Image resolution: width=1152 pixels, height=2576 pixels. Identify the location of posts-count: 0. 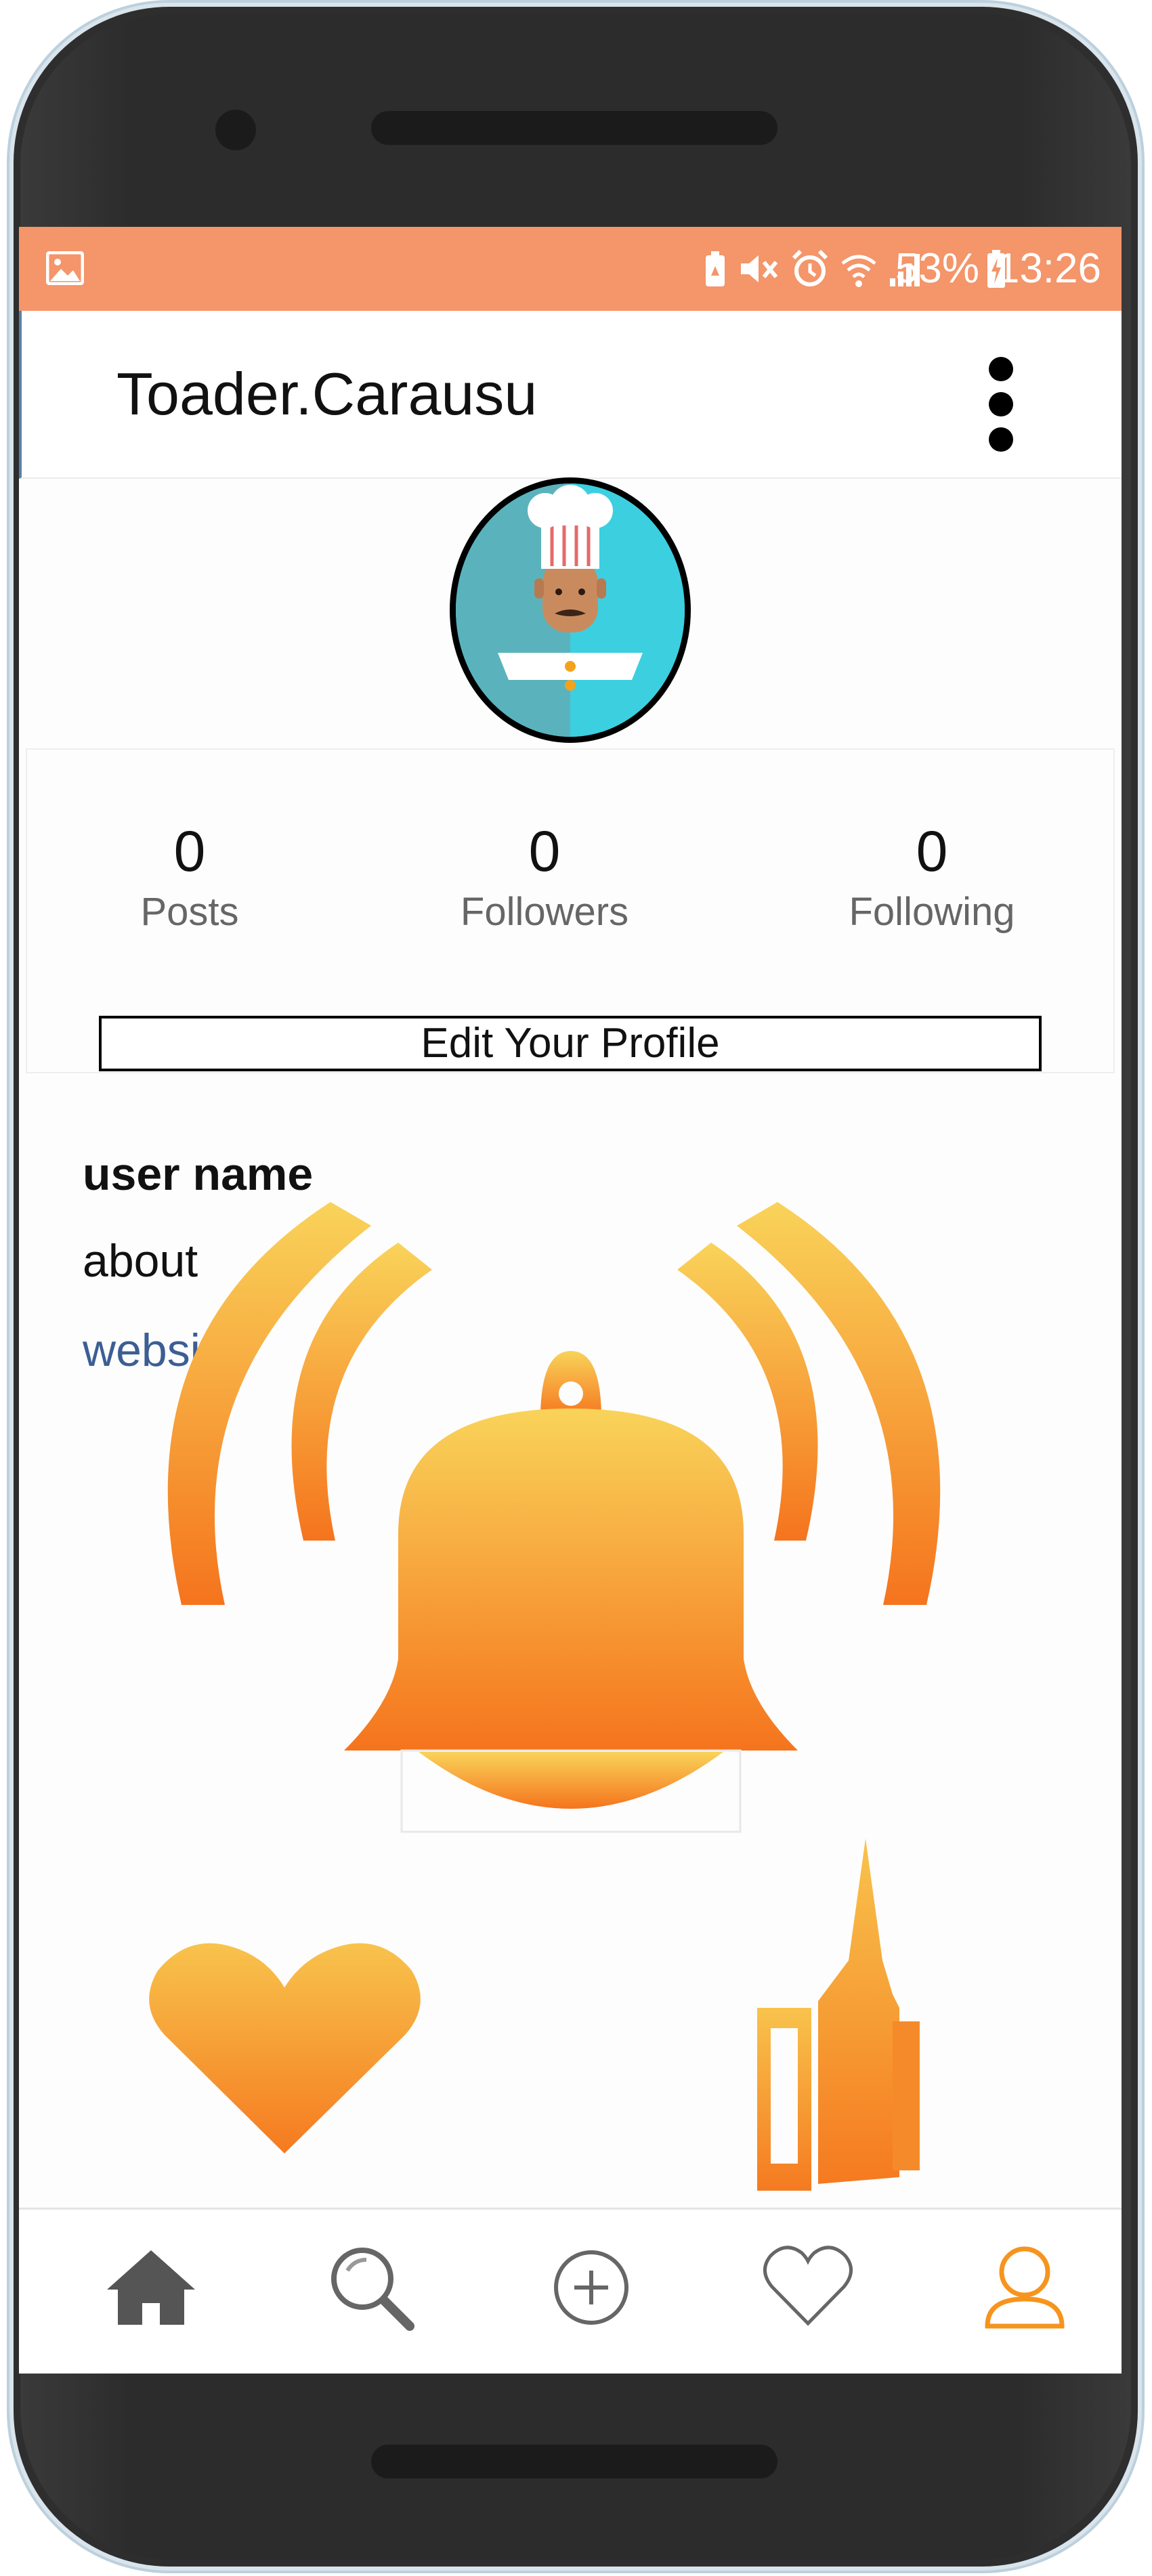
(189, 851).